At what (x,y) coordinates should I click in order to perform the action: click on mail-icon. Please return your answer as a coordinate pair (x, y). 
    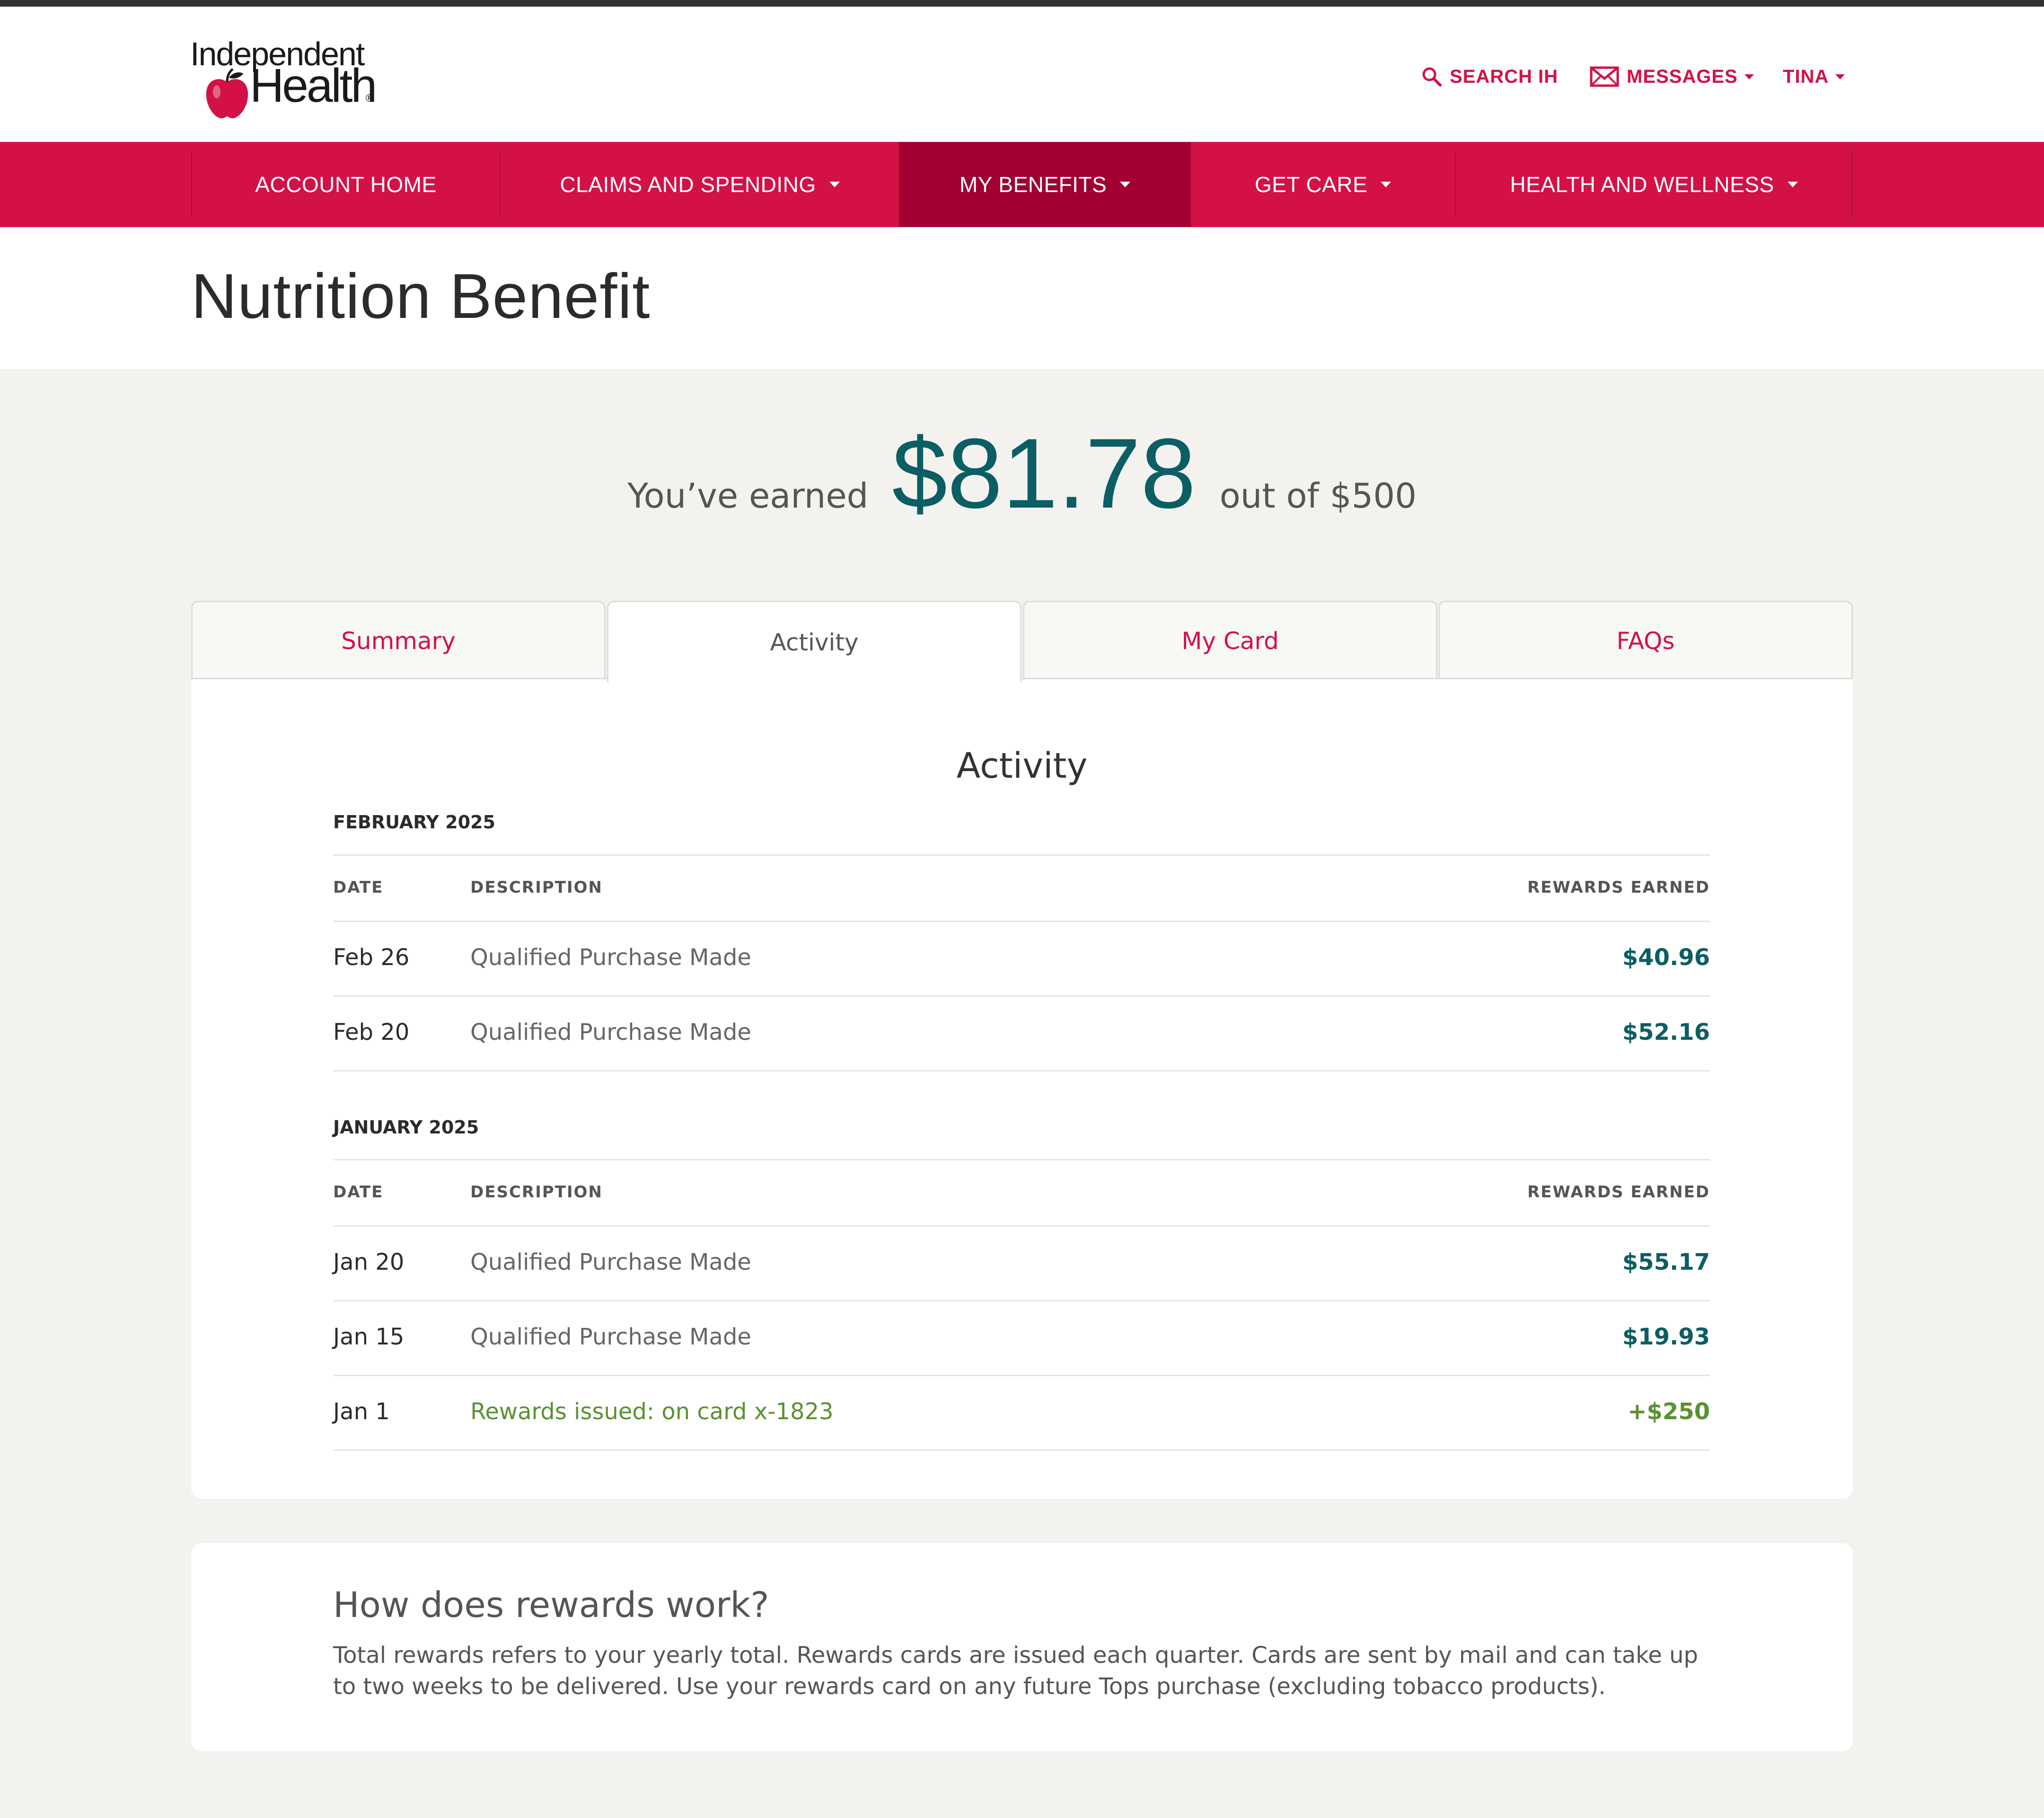
    Looking at the image, I should click on (1604, 77).